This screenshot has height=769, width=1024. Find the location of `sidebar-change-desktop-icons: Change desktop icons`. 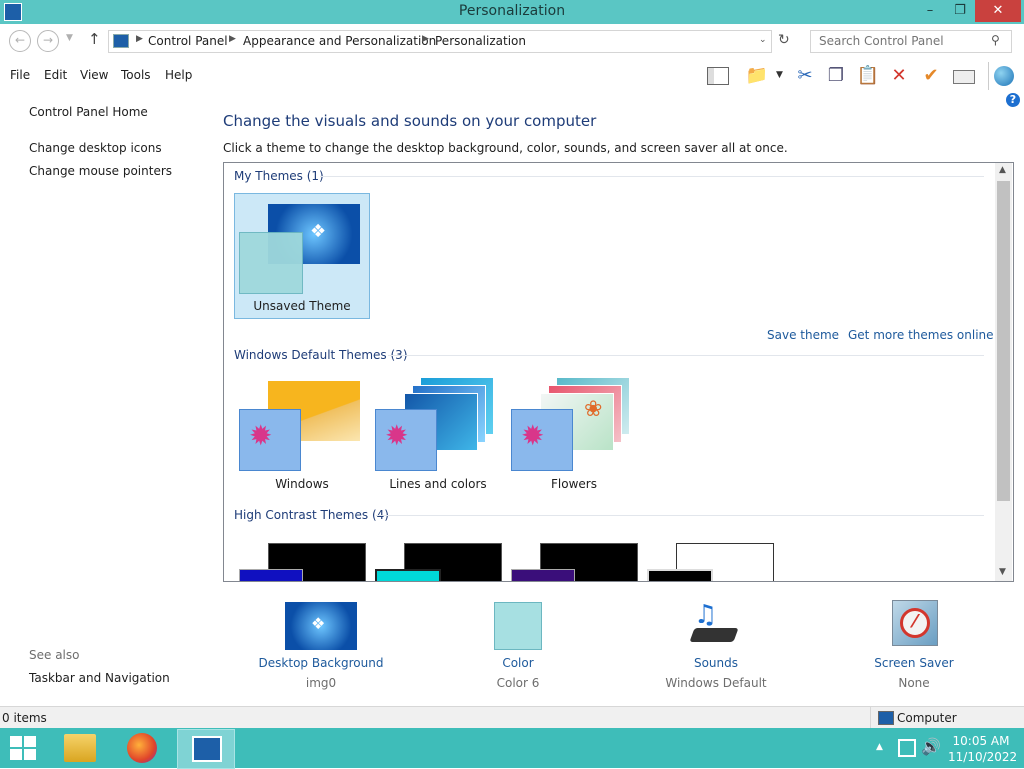

sidebar-change-desktop-icons: Change desktop icons is located at coordinates (95, 148).